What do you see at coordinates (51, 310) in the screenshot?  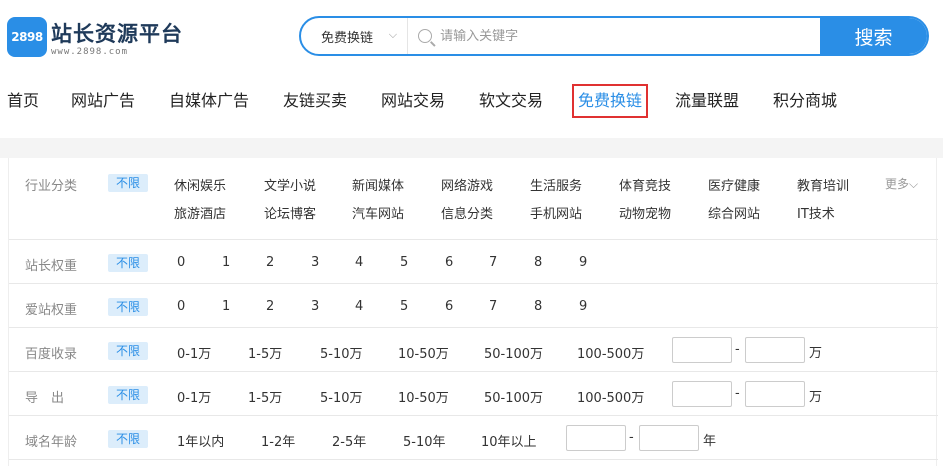 I see `filter-label: 爱站权重` at bounding box center [51, 310].